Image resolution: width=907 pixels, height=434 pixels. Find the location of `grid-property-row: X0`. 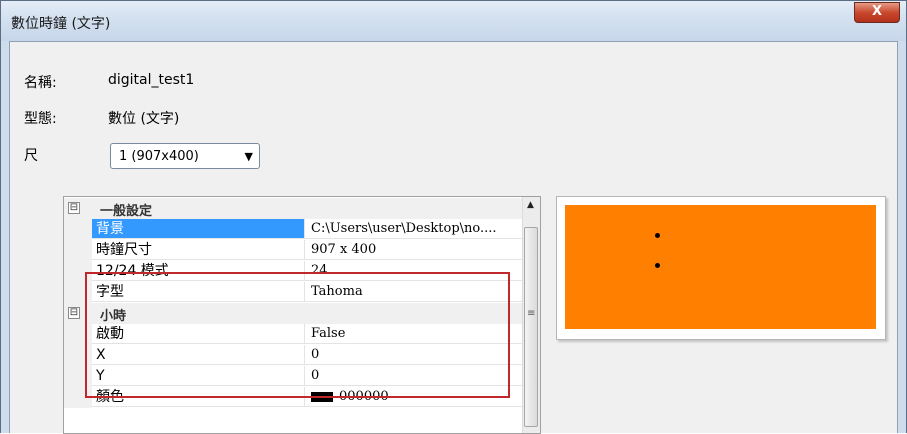

grid-property-row: X0 is located at coordinates (293, 355).